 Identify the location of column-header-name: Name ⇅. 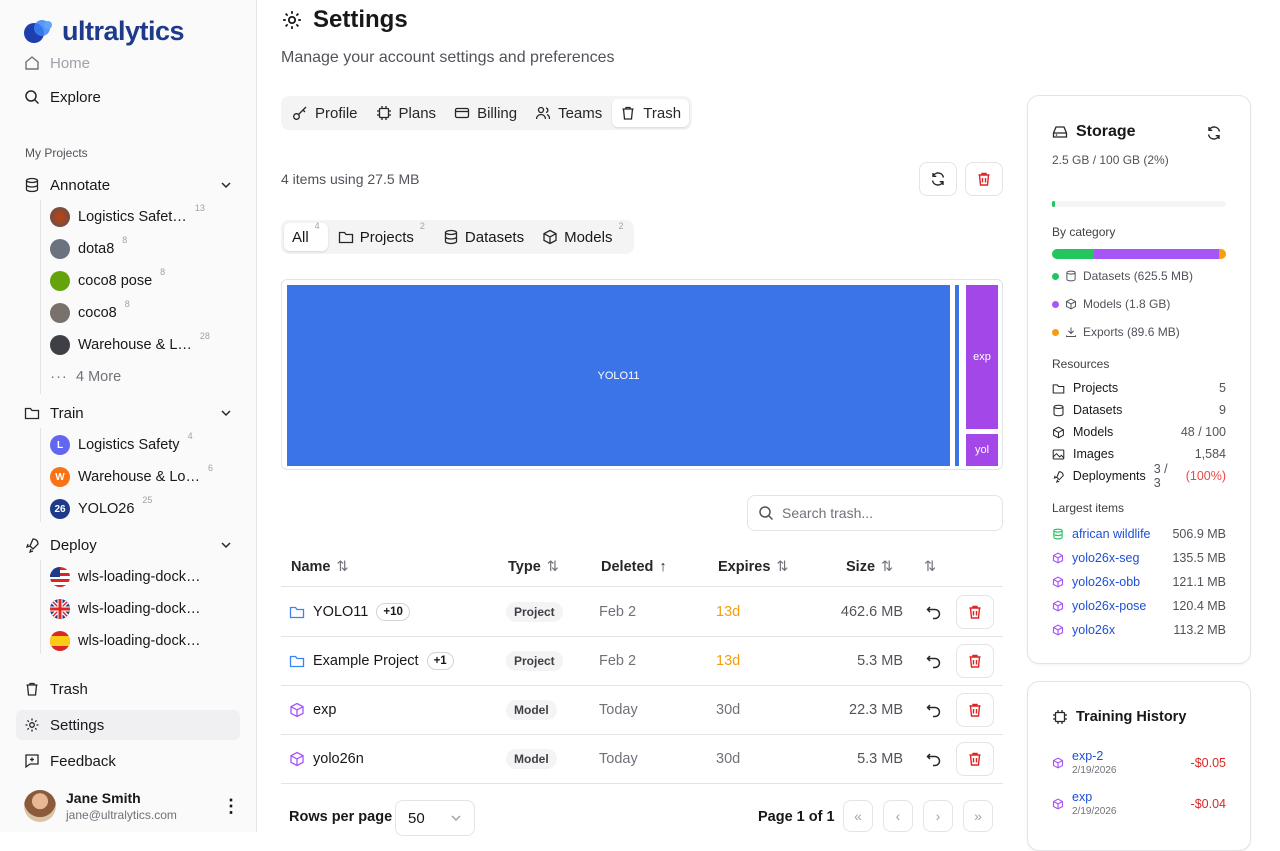
(320, 567).